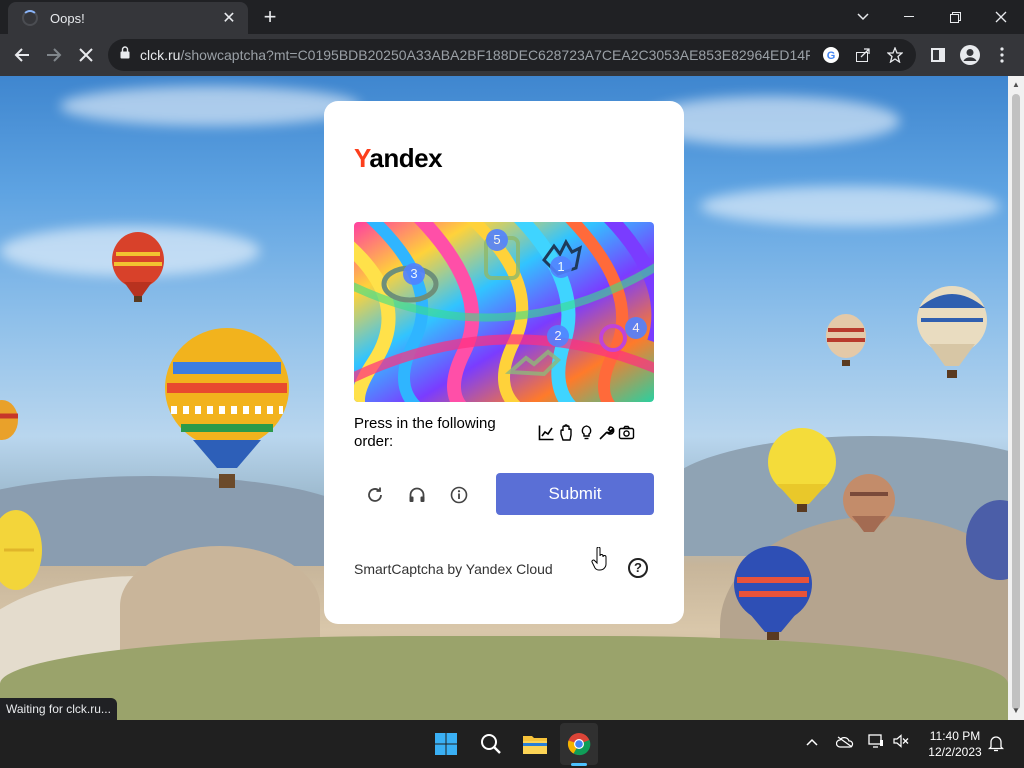 This screenshot has height=768, width=1024. I want to click on order-icon-sequence, so click(586, 432).